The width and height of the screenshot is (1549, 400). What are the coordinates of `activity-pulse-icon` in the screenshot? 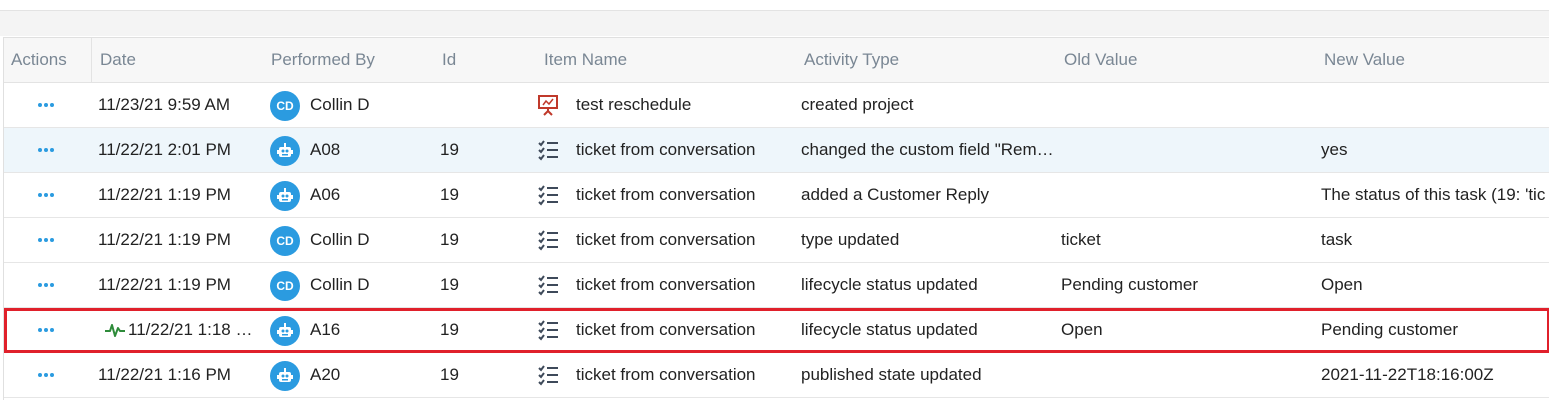 It's located at (115, 330).